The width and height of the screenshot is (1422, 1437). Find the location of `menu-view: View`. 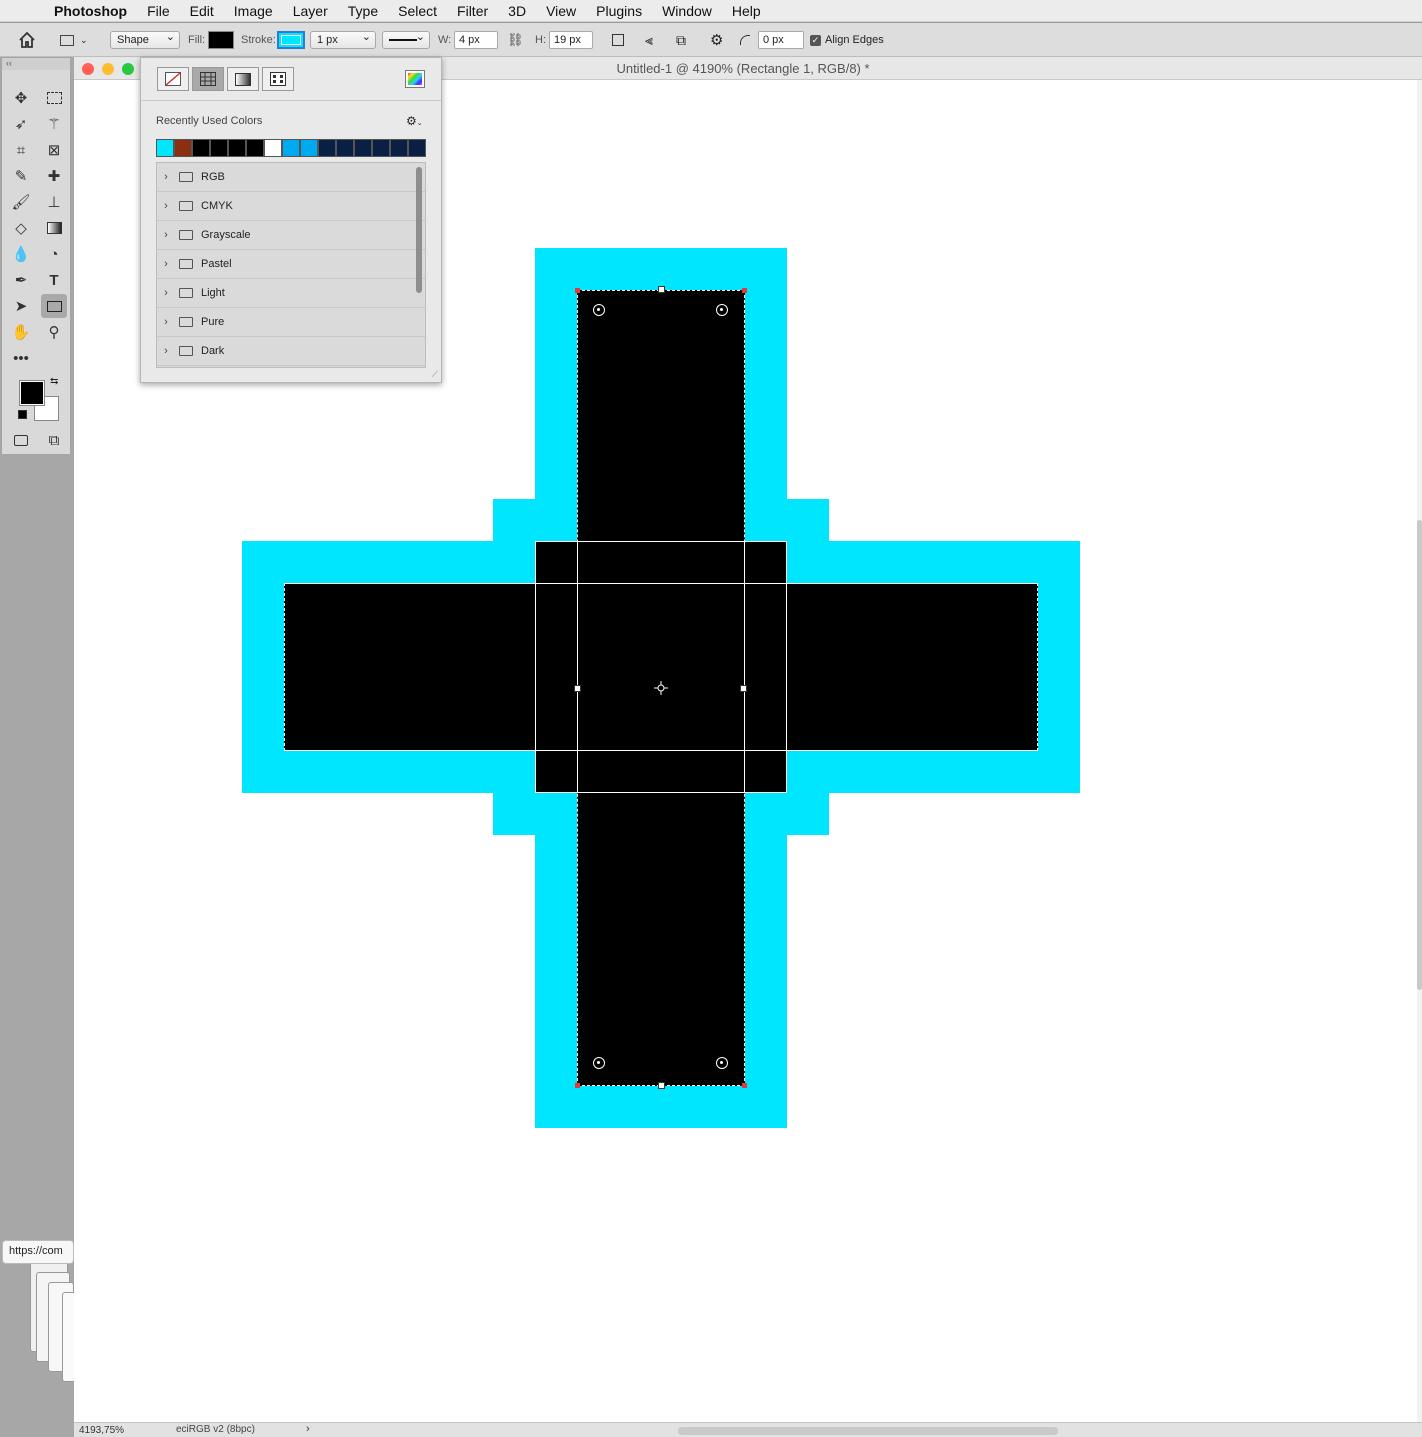

menu-view: View is located at coordinates (561, 11).